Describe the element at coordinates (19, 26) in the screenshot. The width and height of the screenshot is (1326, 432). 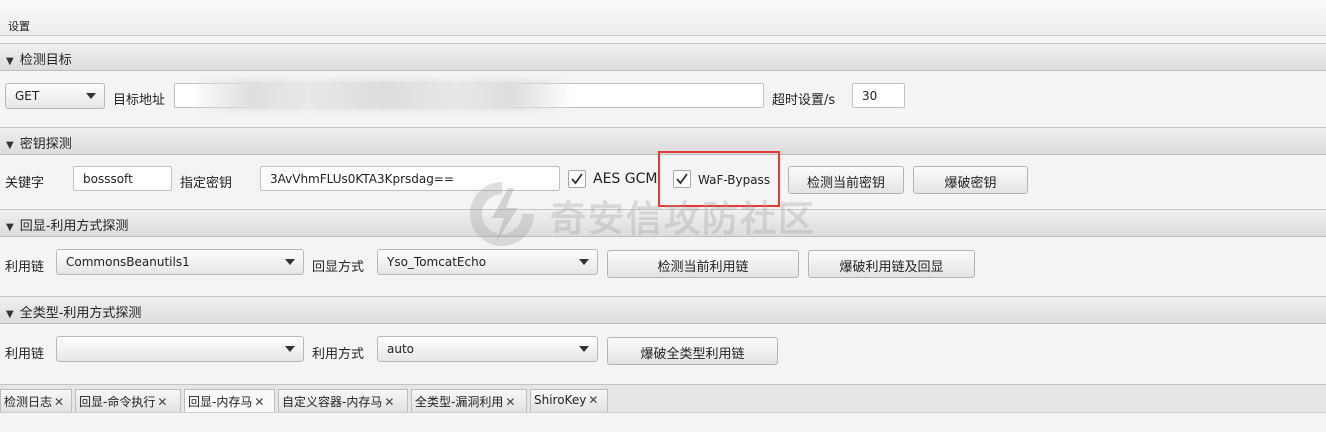
I see `menu-item-settings: 设置` at that location.